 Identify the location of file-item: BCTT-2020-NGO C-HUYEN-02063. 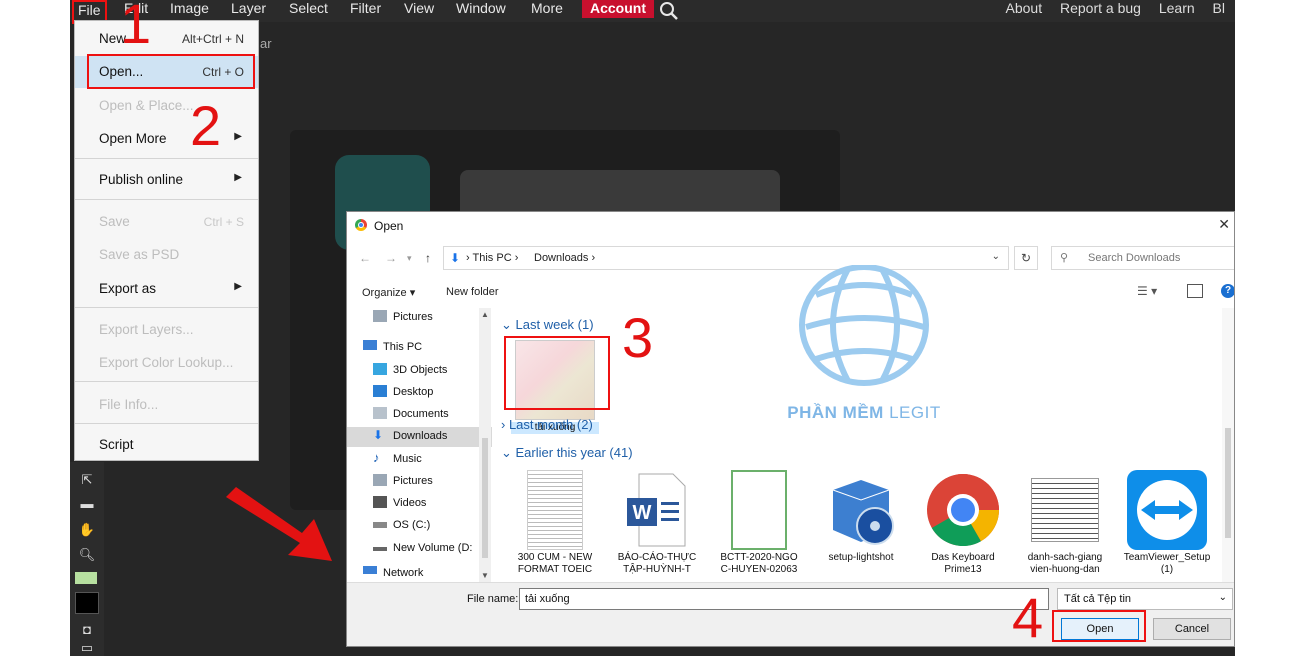
(759, 522).